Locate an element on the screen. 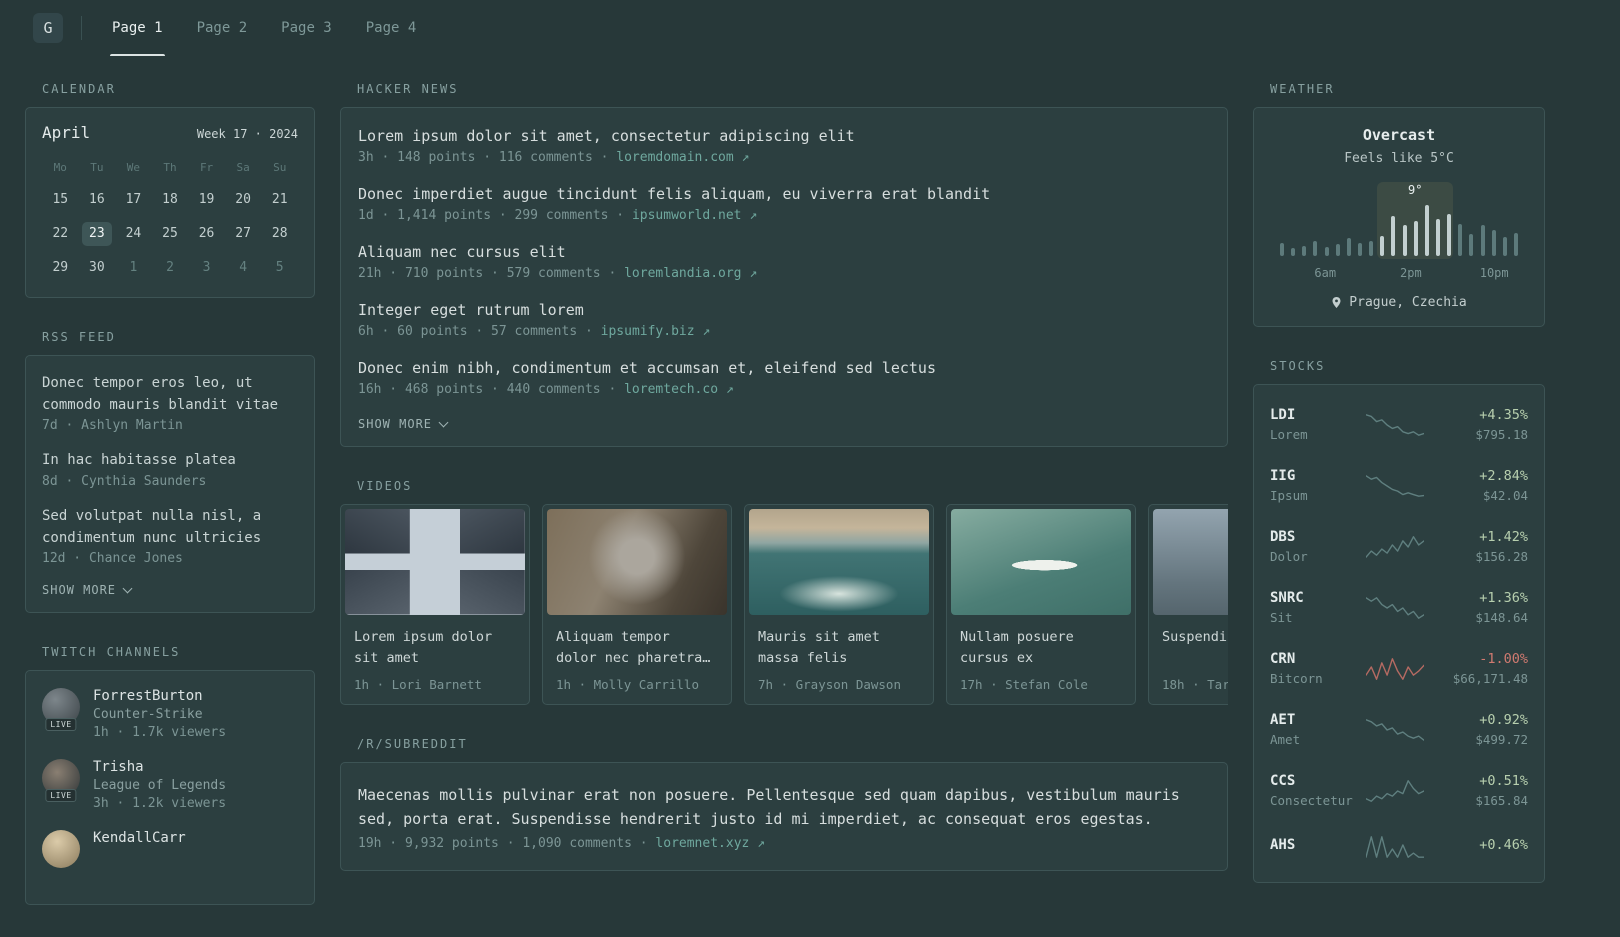  calendar-day-header: Sa is located at coordinates (243, 167).